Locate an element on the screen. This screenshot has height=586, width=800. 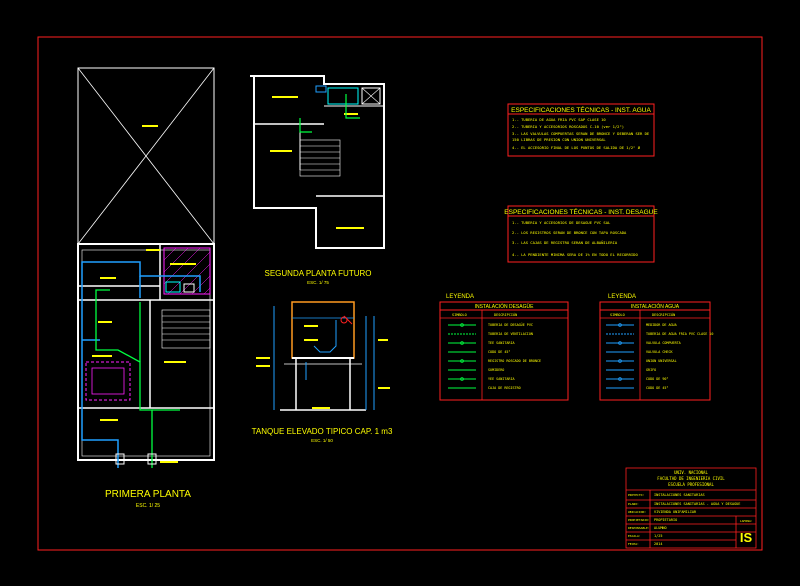
leyenda-desague-heading: LEYENDA is located at coordinates (460, 297).